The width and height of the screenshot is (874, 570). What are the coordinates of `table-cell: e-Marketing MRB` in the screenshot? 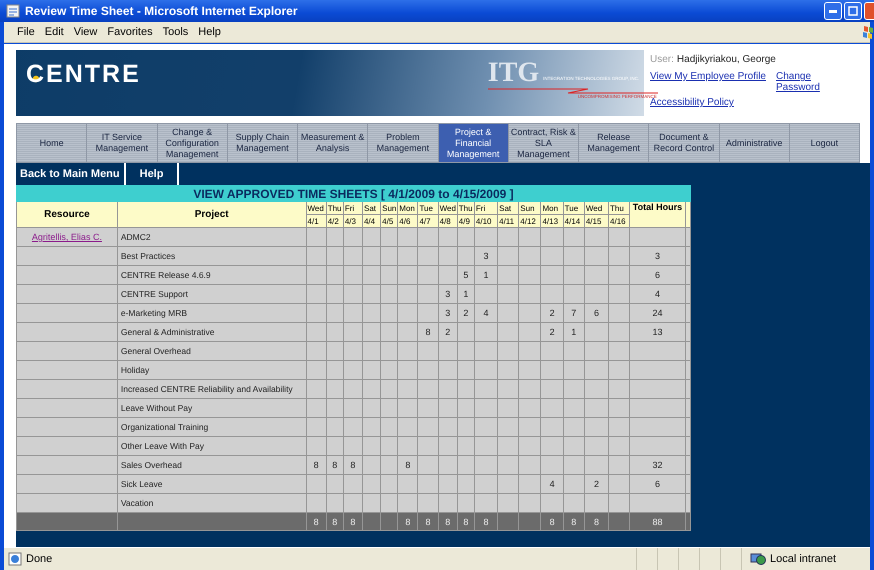 It's located at (211, 313).